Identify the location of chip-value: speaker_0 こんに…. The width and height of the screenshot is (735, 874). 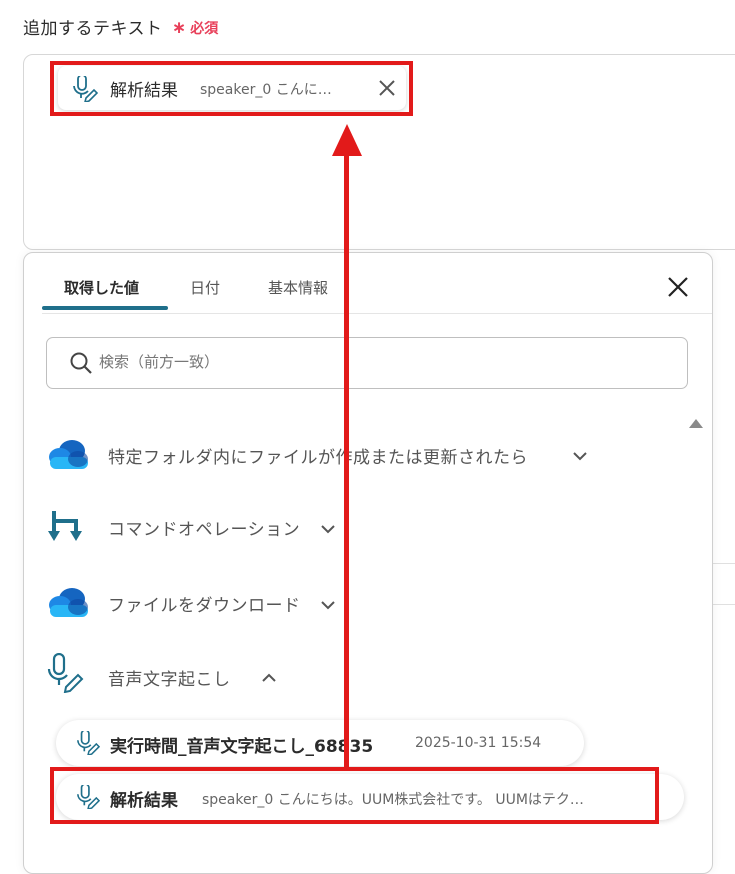
(266, 90).